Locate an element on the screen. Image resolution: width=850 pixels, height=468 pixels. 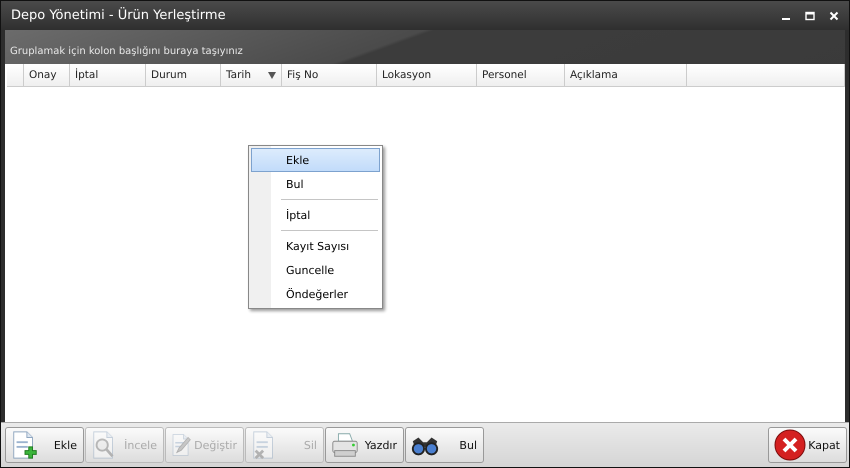
window-title: Depo Yönetimi - Ürün Yerleştirme is located at coordinates (119, 15).